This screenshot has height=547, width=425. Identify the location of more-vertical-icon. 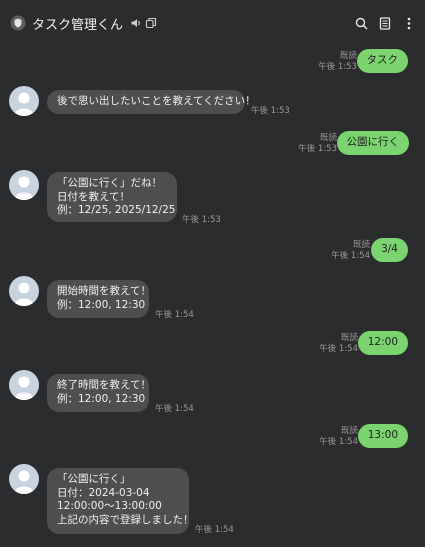
(409, 23).